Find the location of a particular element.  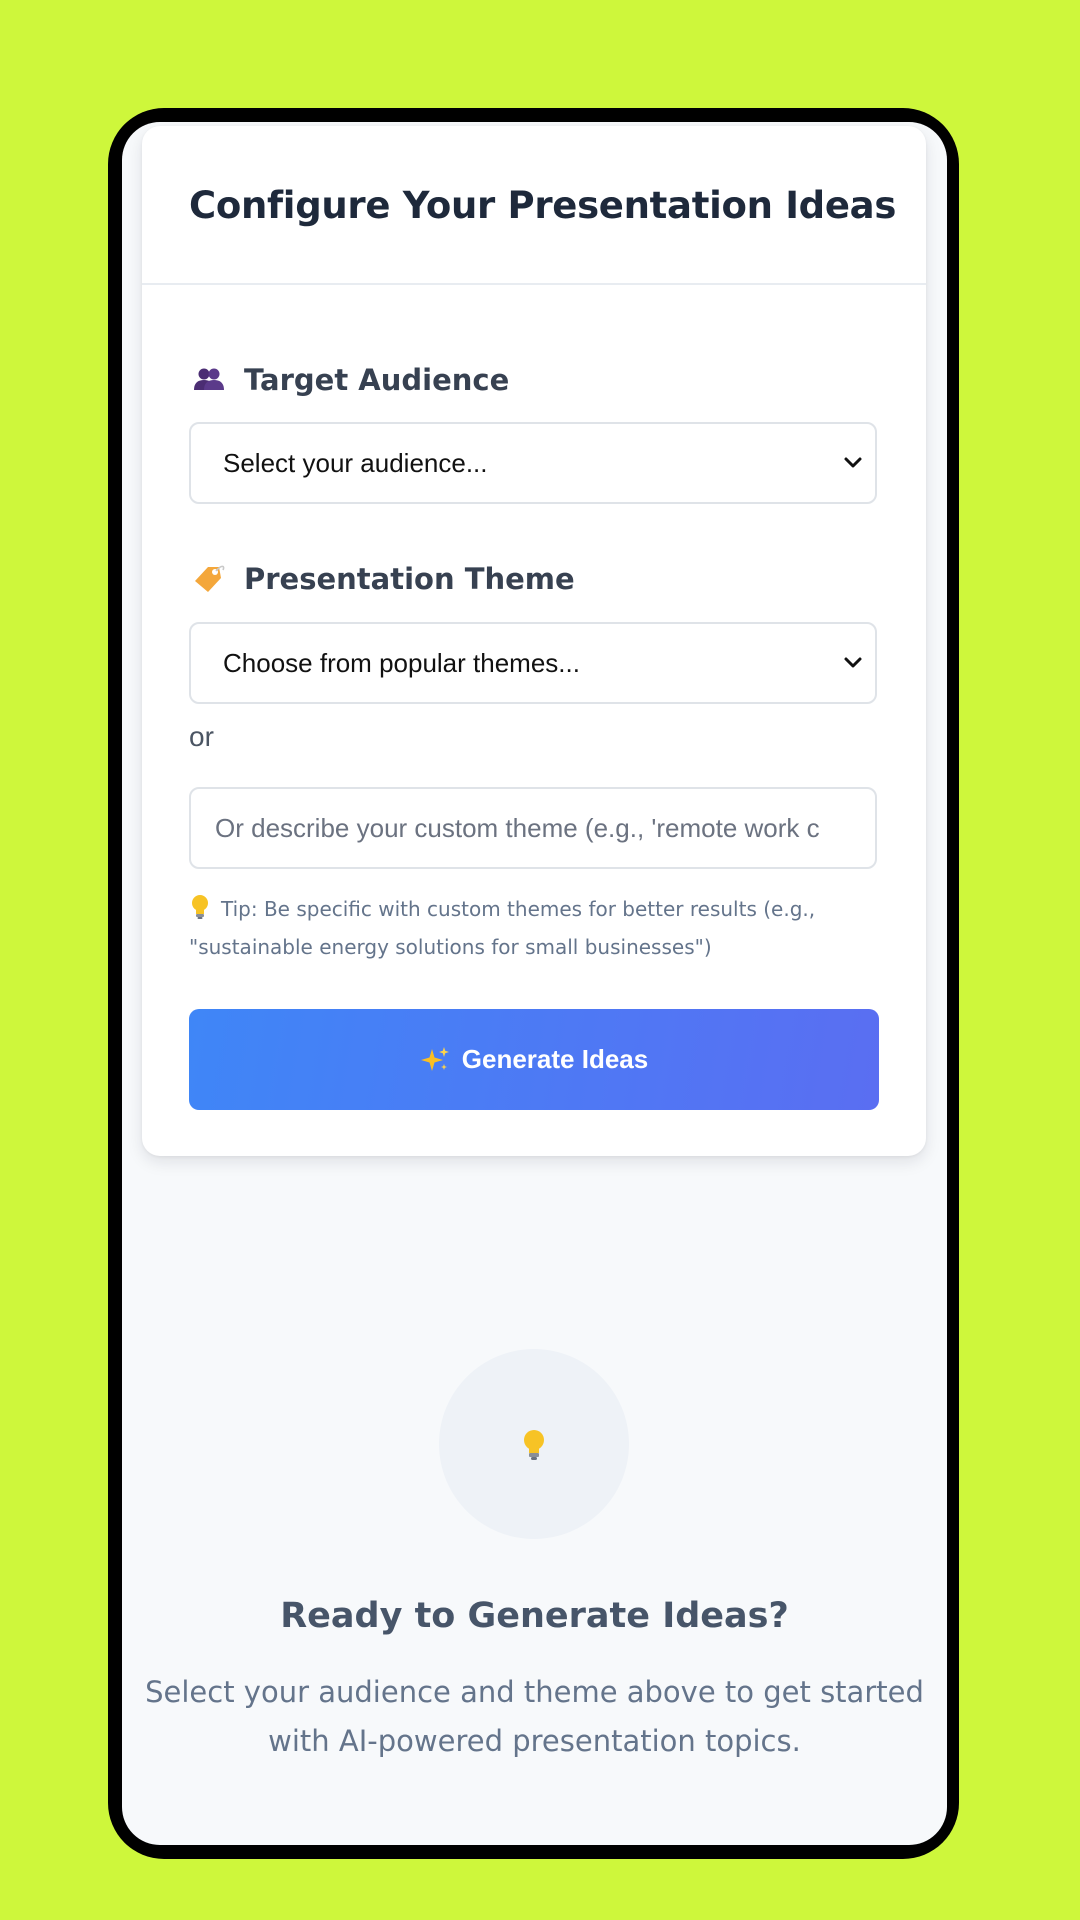

audience-label: Target Audience is located at coordinates (350, 380).